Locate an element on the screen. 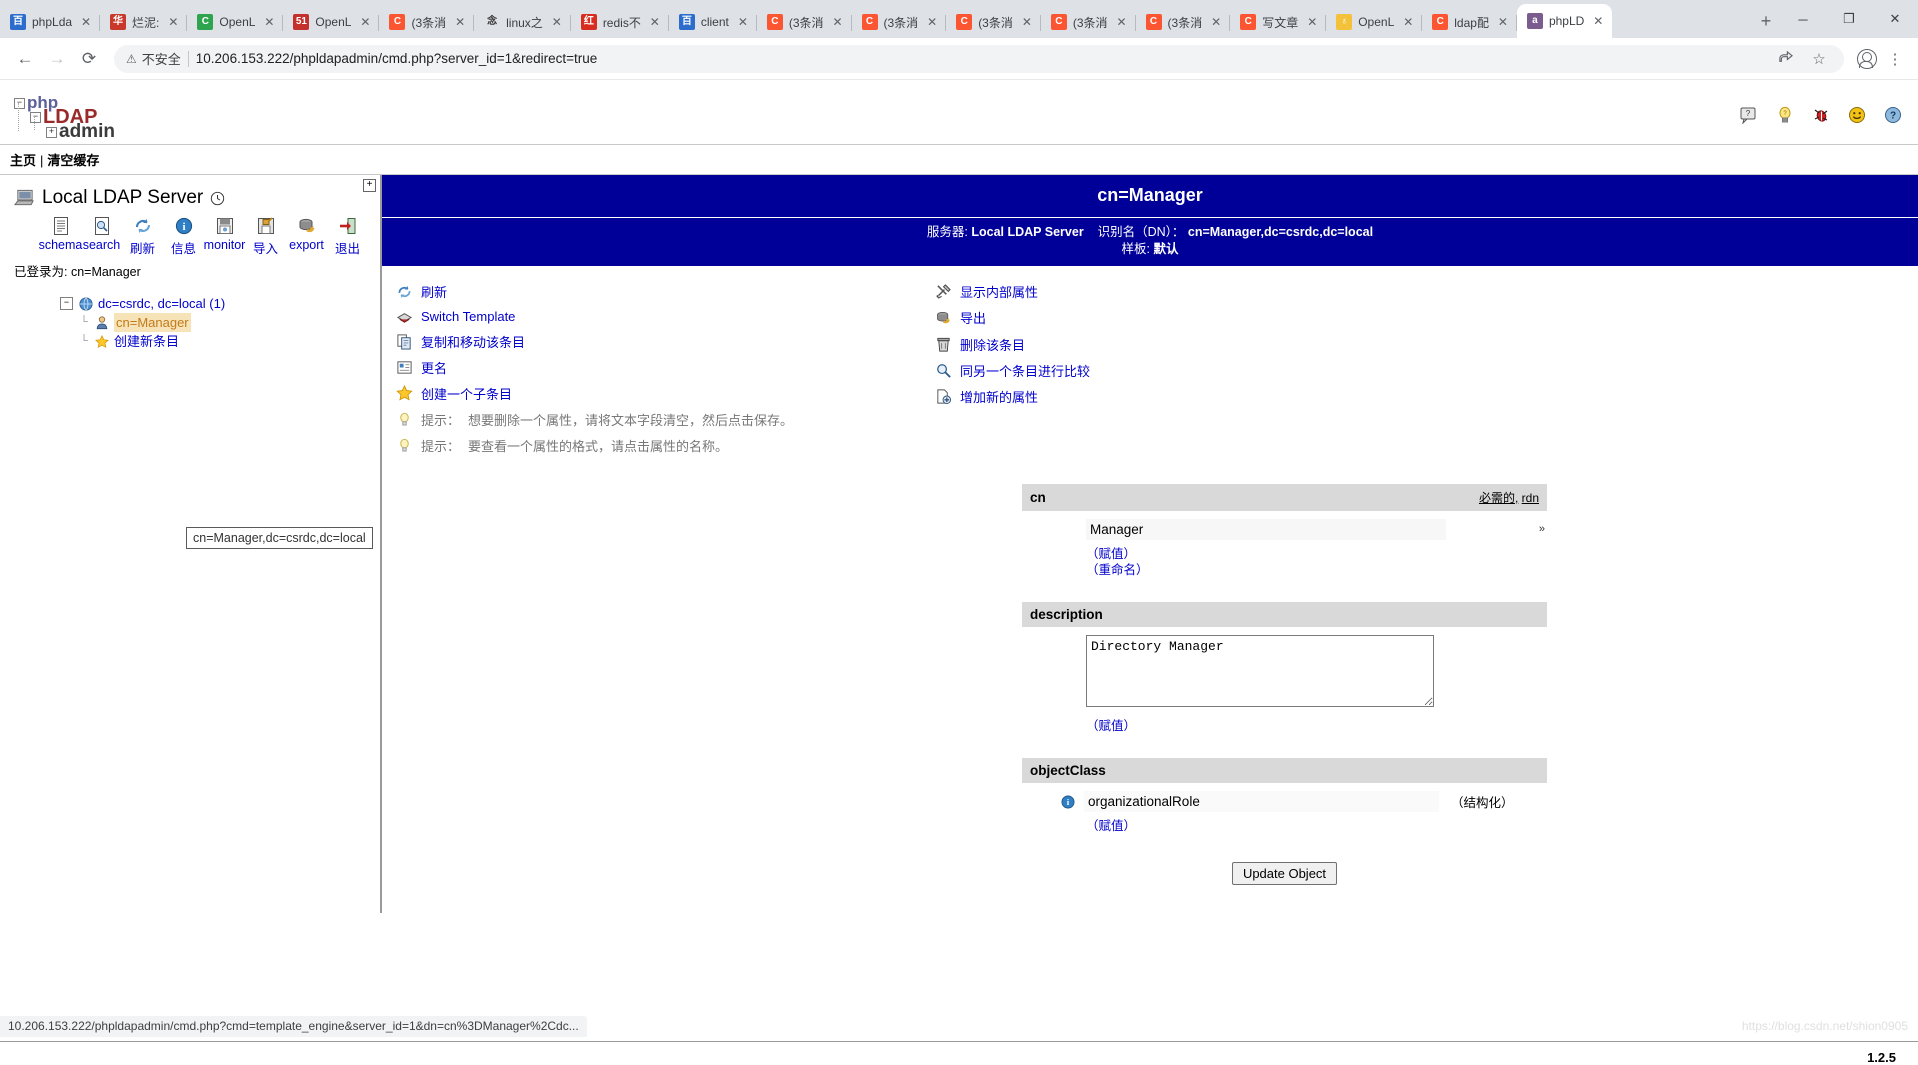 This screenshot has height=1065, width=1918. entry-action-2: 复制和移动该条目 is located at coordinates (594, 341).